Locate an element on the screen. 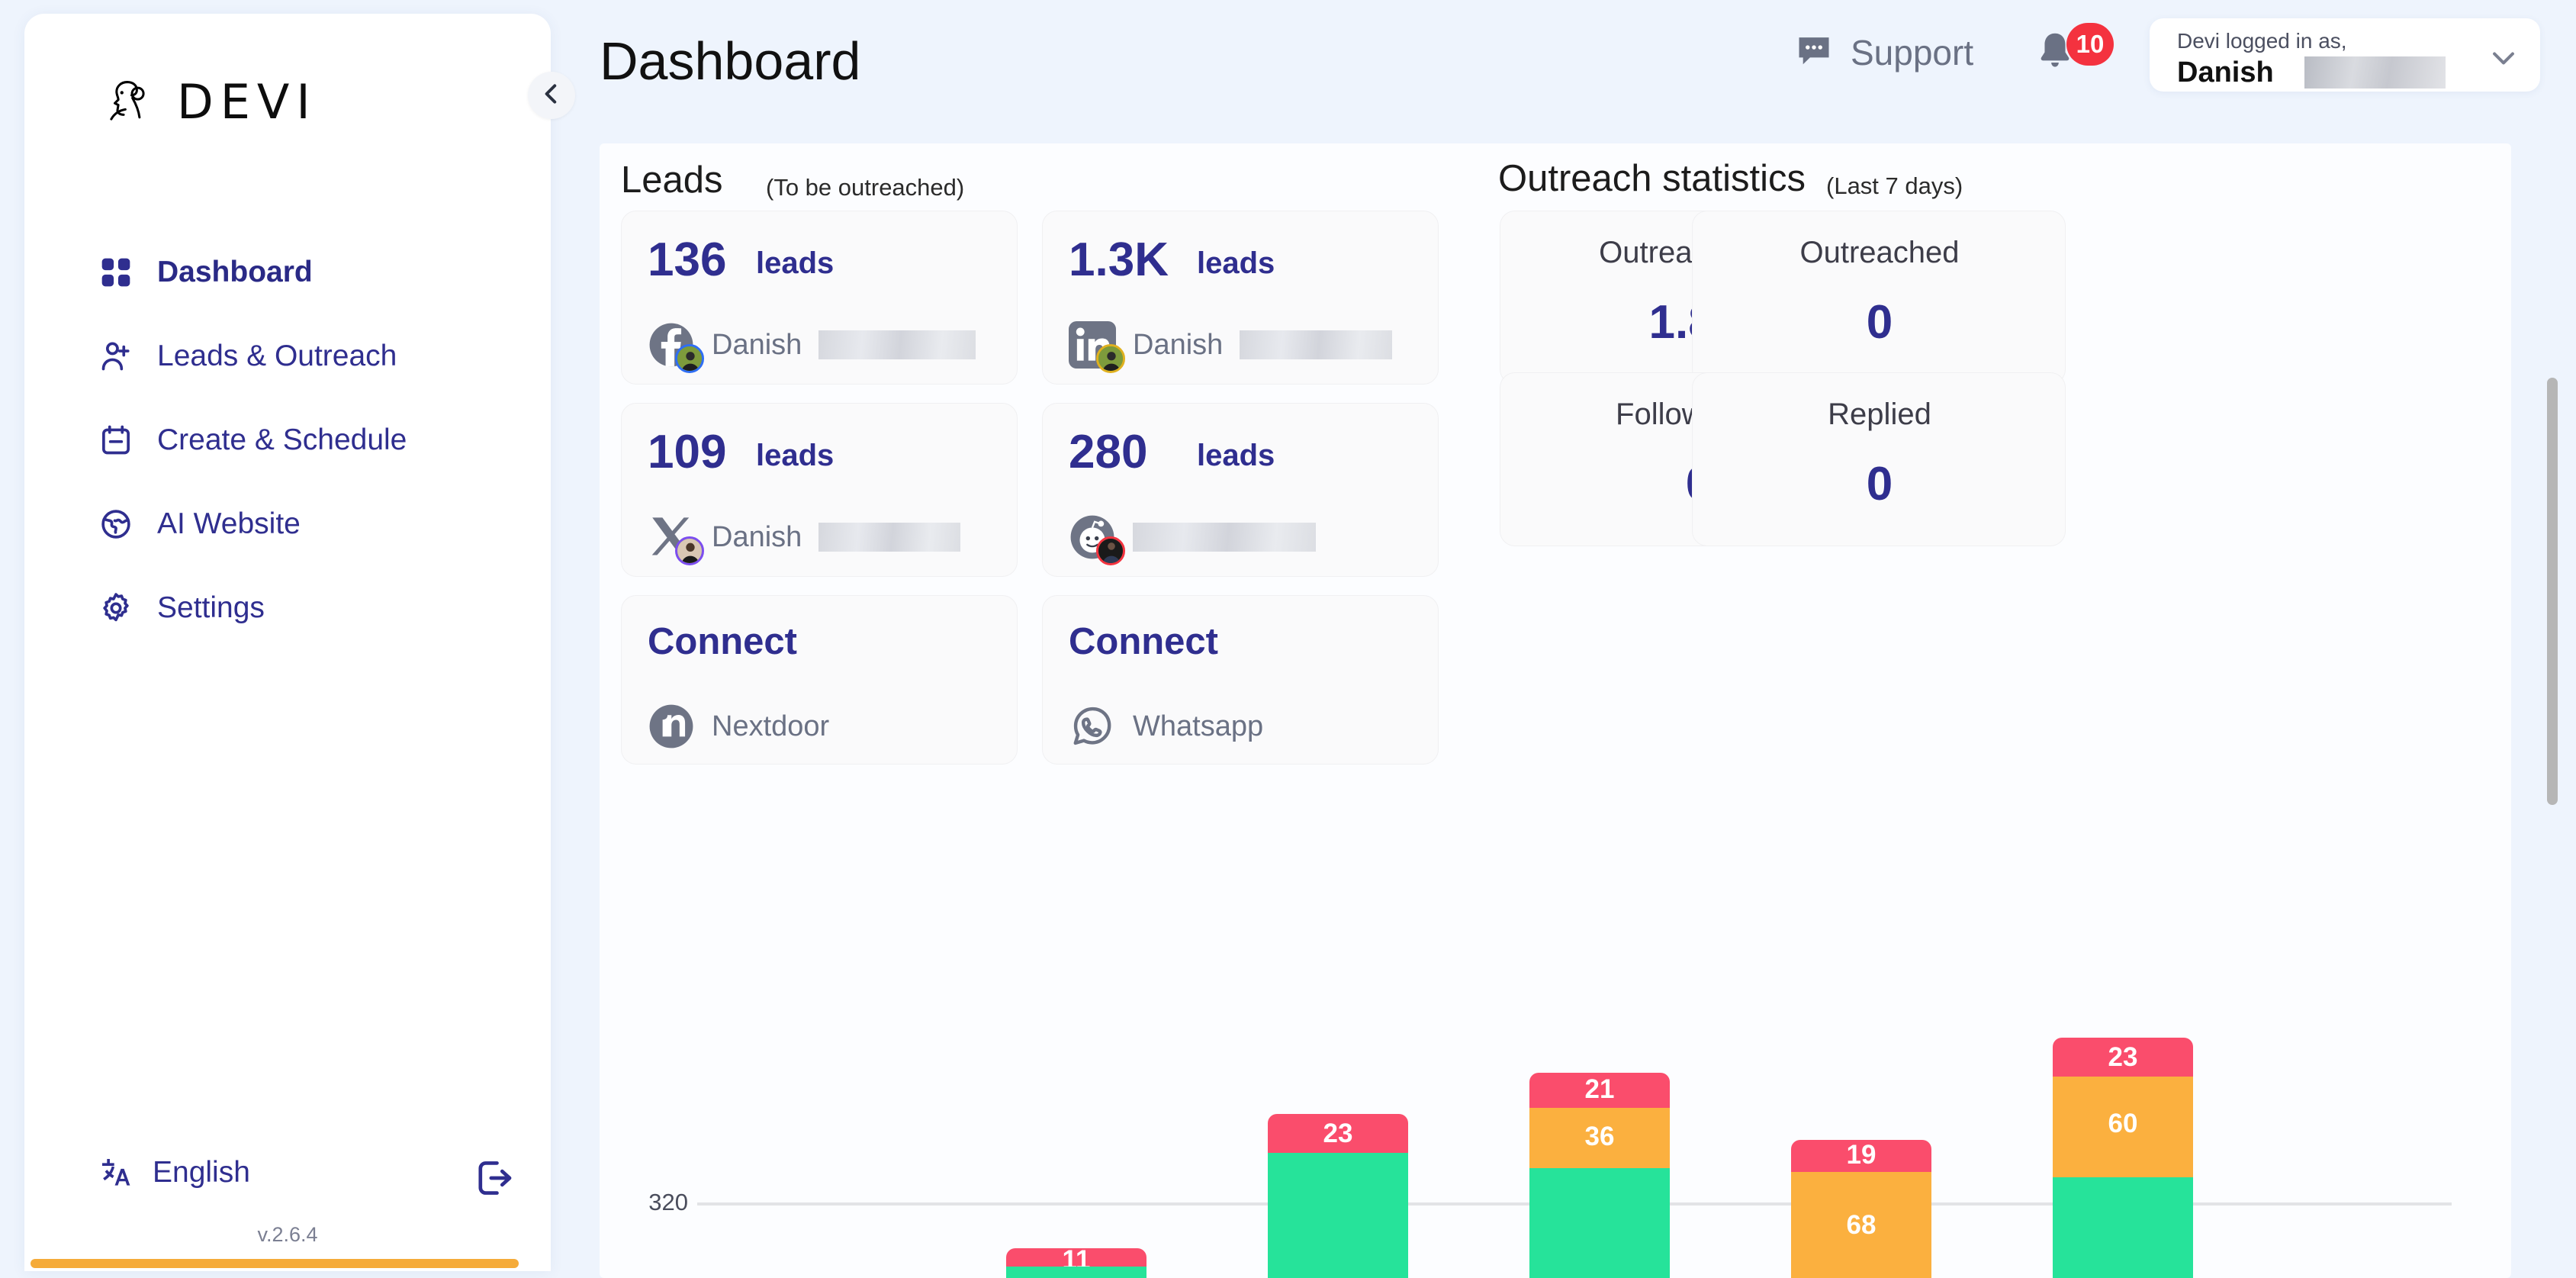  sidebar-item-dashboard: Dashboard is located at coordinates (312, 272).